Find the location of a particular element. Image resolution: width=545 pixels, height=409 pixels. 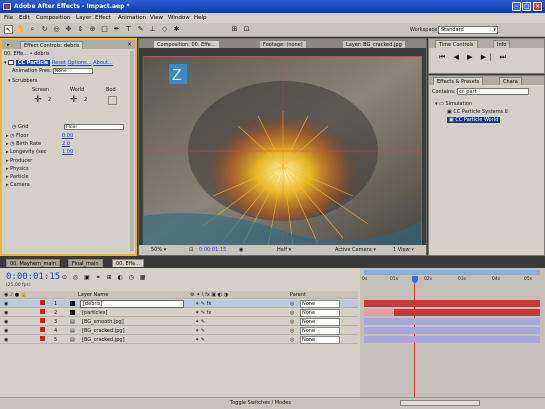

table-row: ◉ 1 [debris] ✶ ✎ fx ◎ None is located at coordinates (179, 304).